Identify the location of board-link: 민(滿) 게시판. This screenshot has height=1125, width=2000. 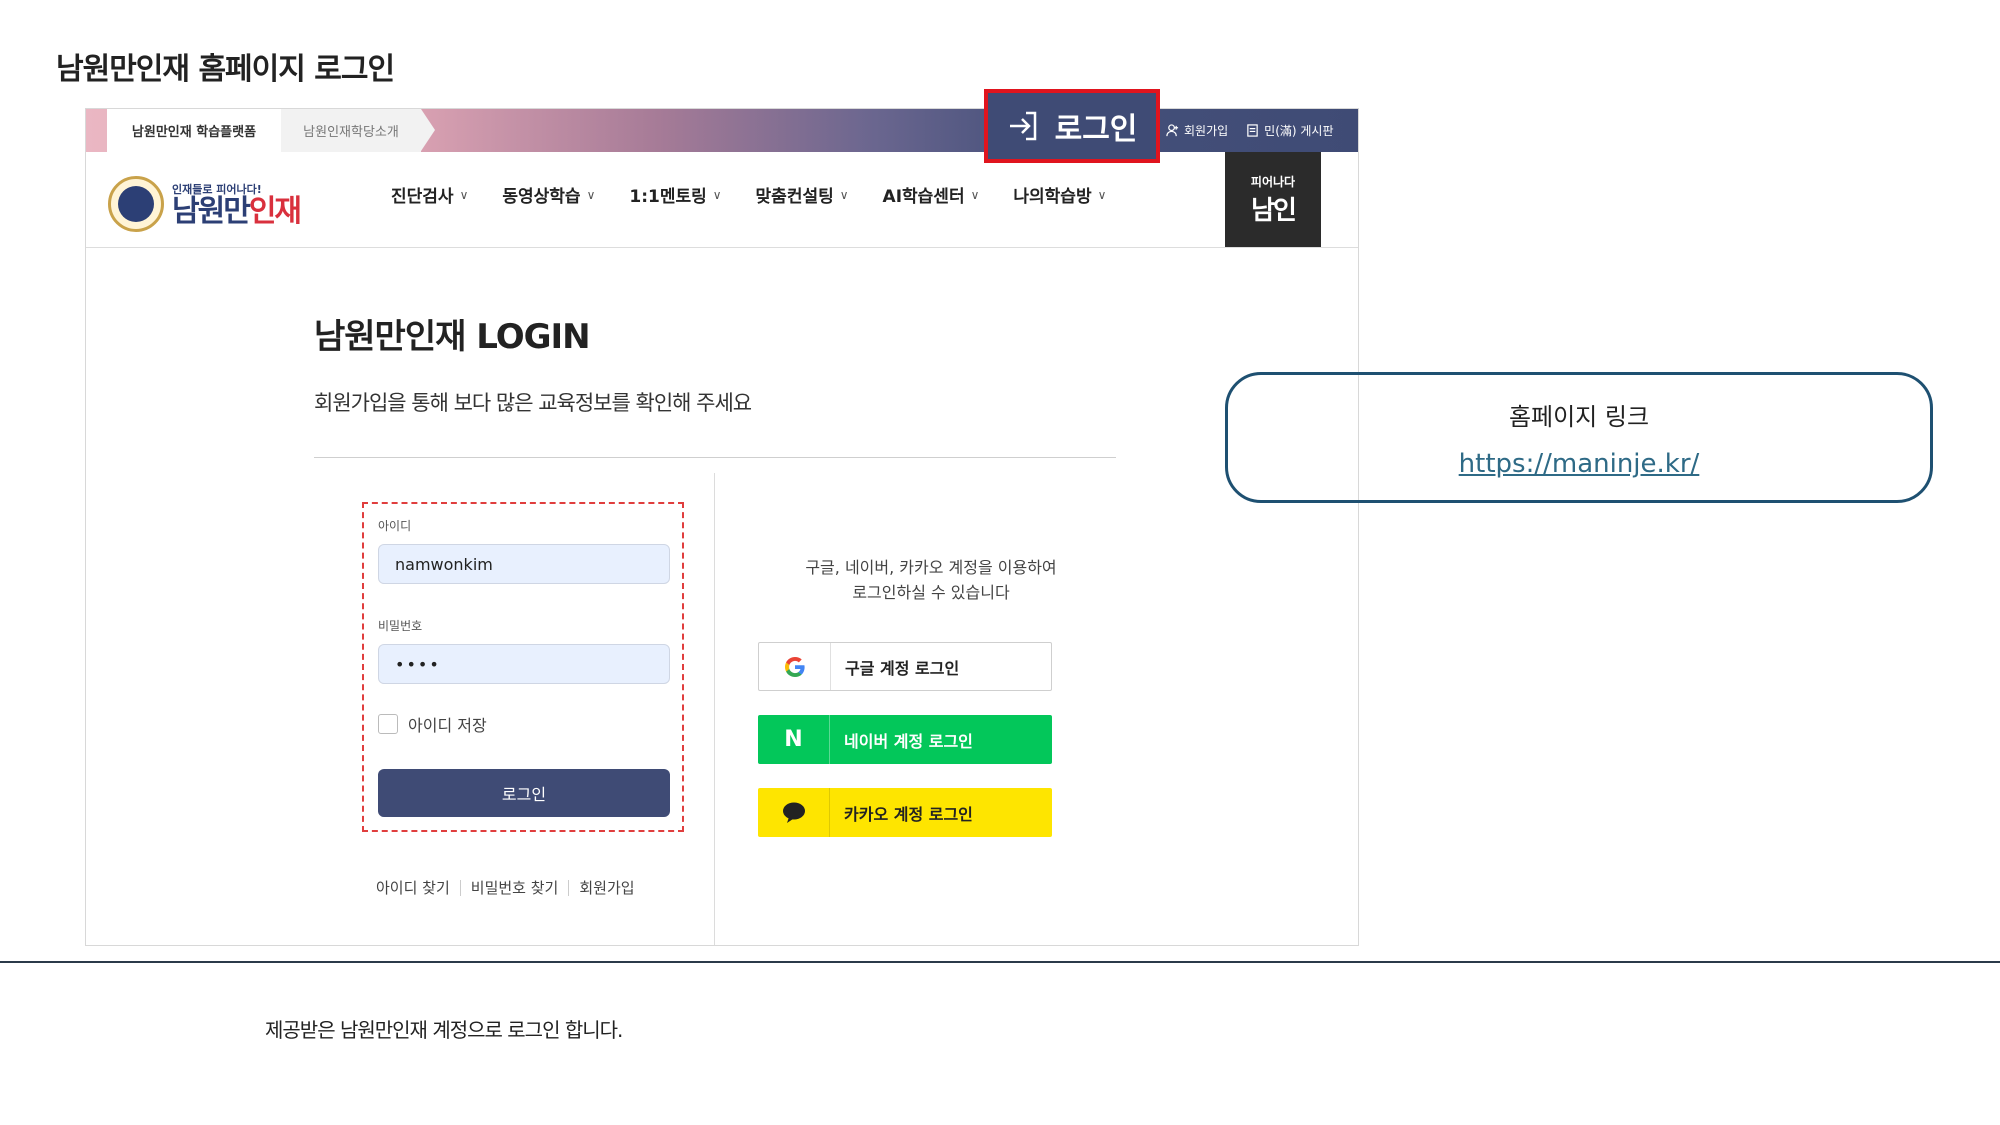
(1290, 130).